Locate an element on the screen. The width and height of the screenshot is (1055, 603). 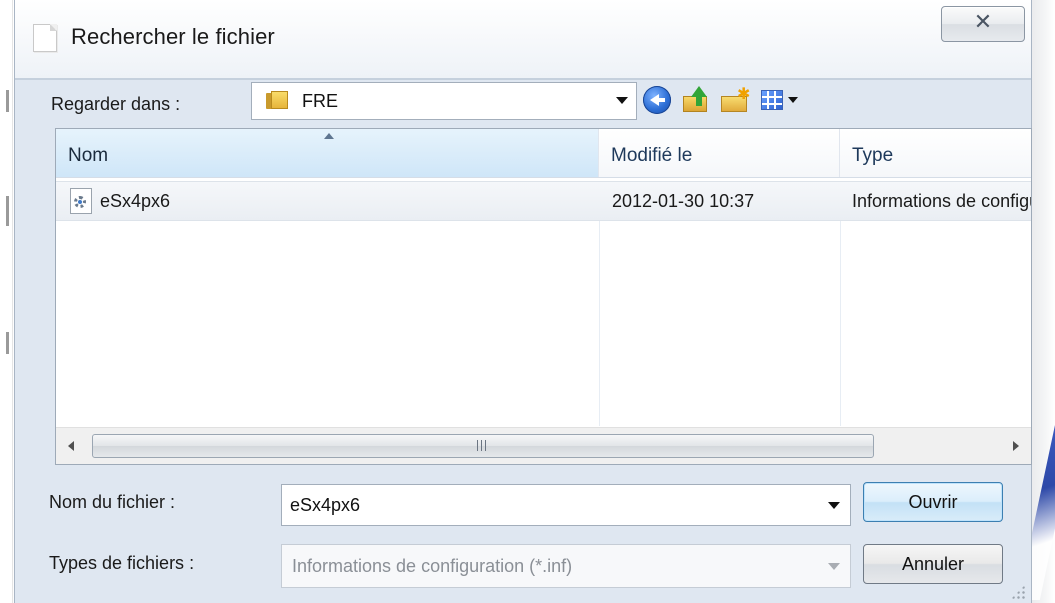
file-type: Informations de configuration is located at coordinates (941, 201).